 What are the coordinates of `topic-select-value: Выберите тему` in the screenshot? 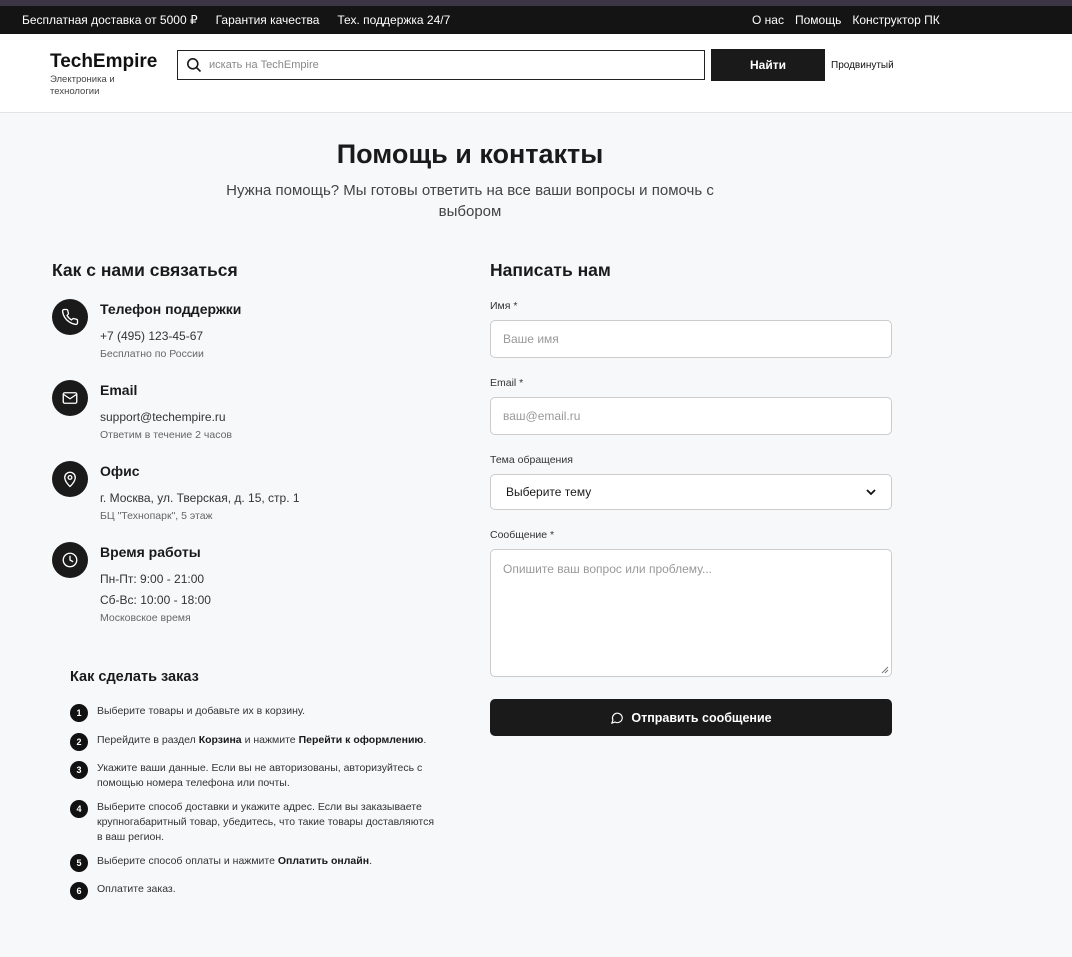 It's located at (549, 492).